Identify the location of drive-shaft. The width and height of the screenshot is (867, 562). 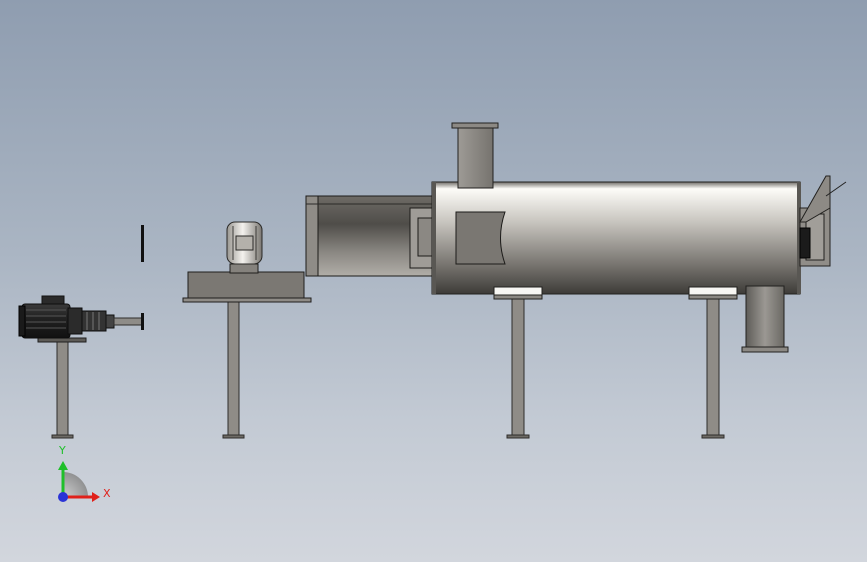
(128, 321).